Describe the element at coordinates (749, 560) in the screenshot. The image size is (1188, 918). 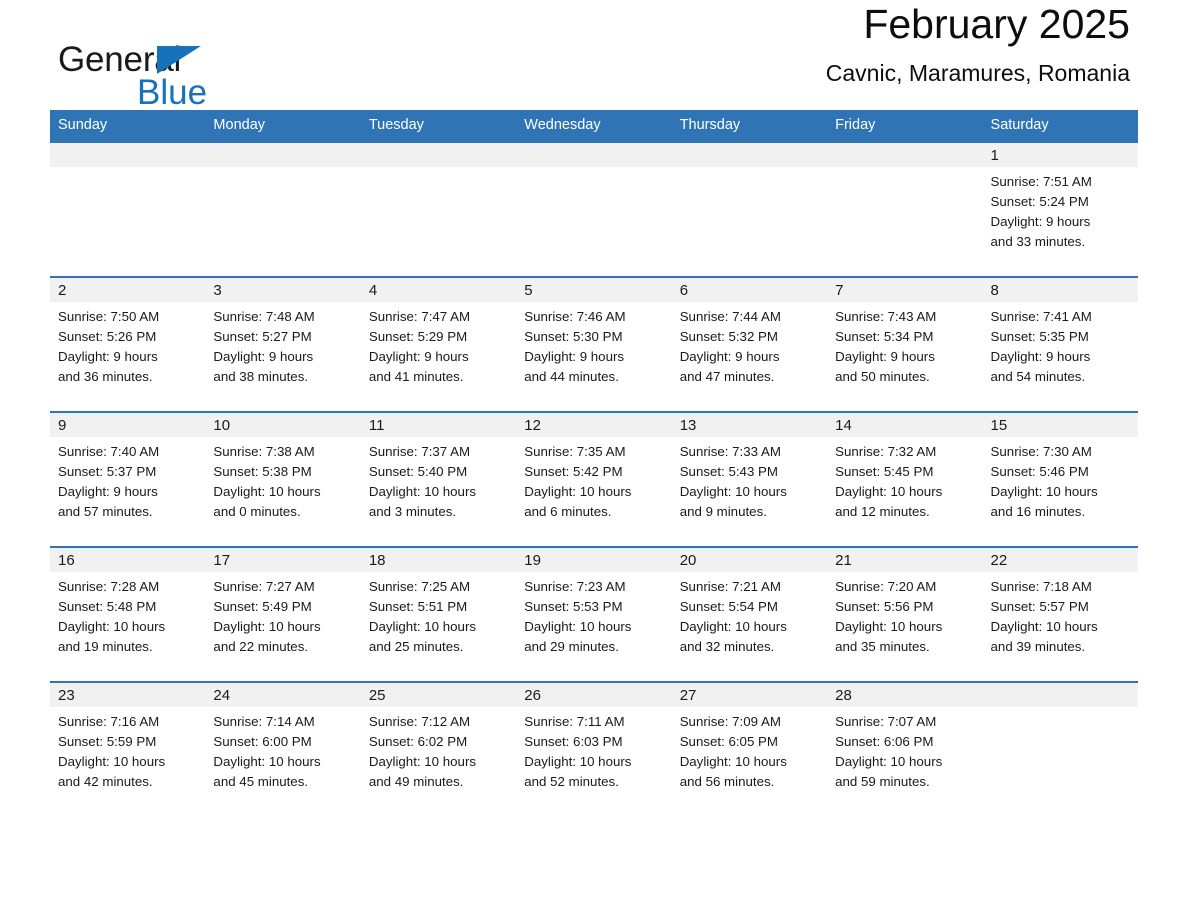
I see `day-number: 20` at that location.